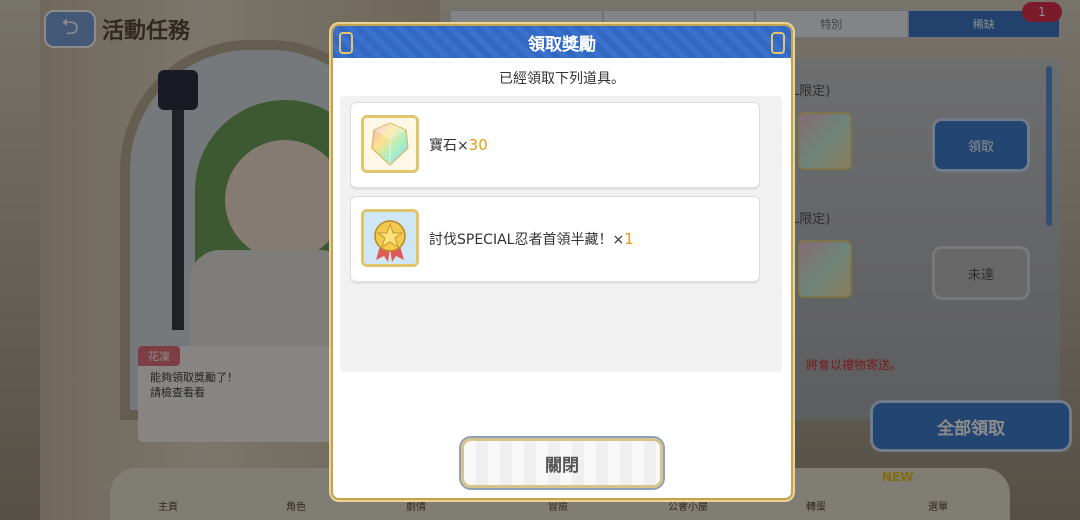 This screenshot has height=520, width=1080. What do you see at coordinates (443, 146) in the screenshot?
I see `reward-name: 寶石` at bounding box center [443, 146].